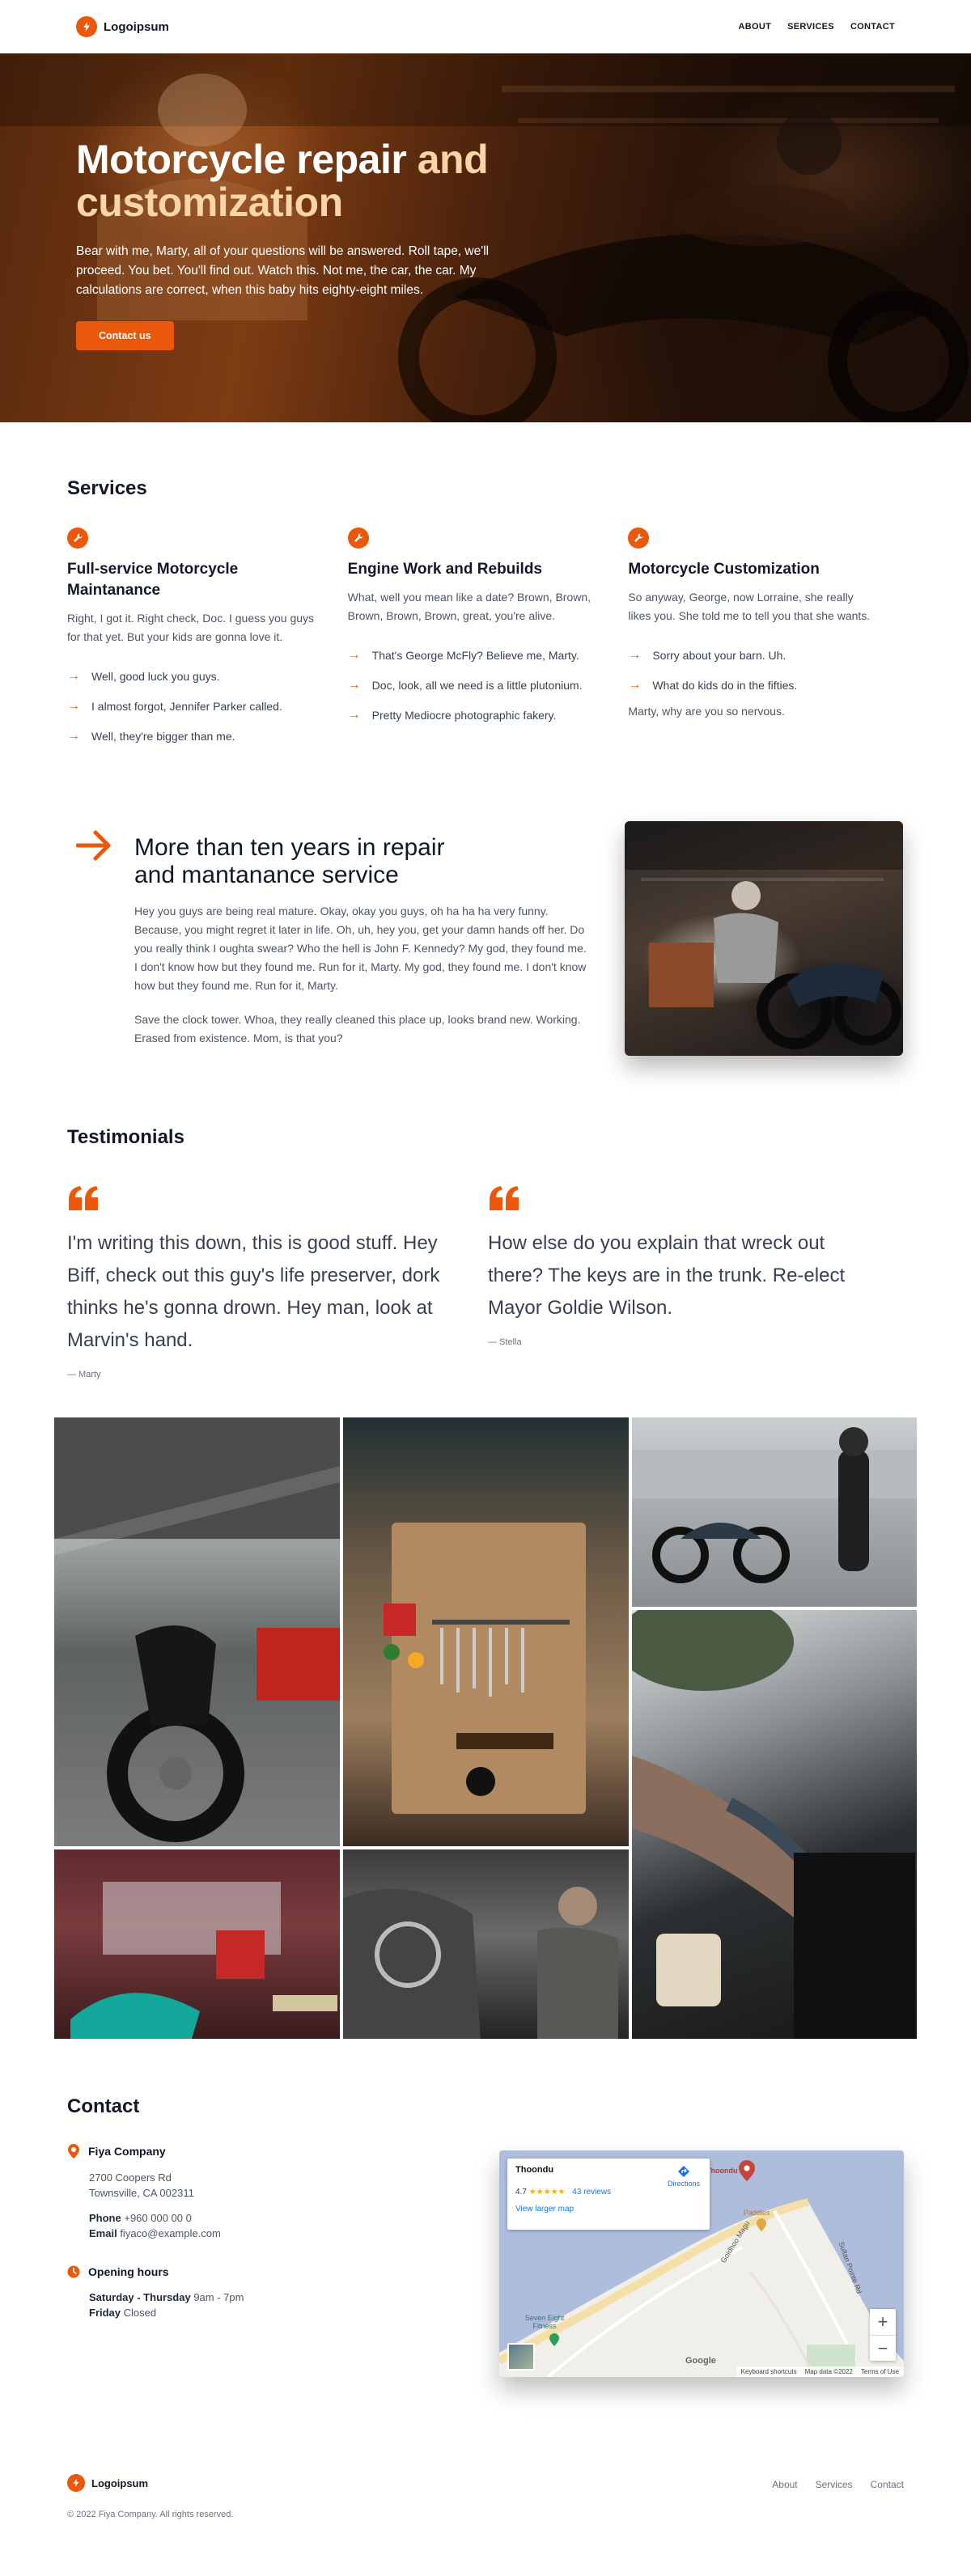 The height and width of the screenshot is (2576, 971). Describe the element at coordinates (700, 2361) in the screenshot. I see `google-logo: Google` at that location.